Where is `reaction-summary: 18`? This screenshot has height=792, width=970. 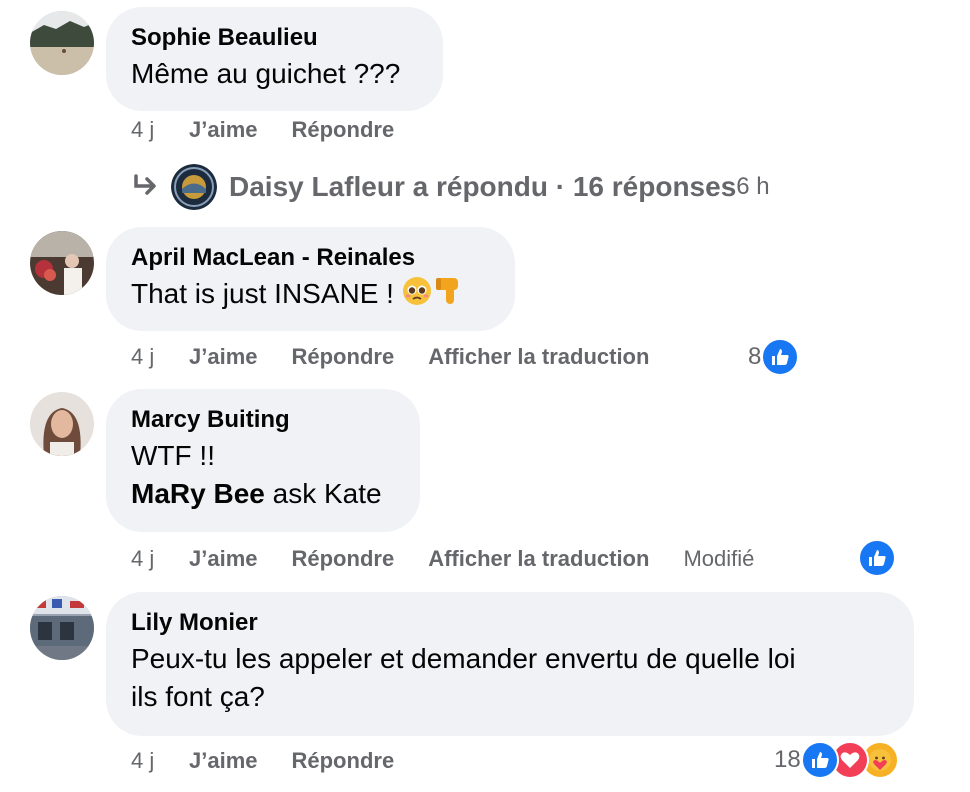 reaction-summary: 18 is located at coordinates (836, 760).